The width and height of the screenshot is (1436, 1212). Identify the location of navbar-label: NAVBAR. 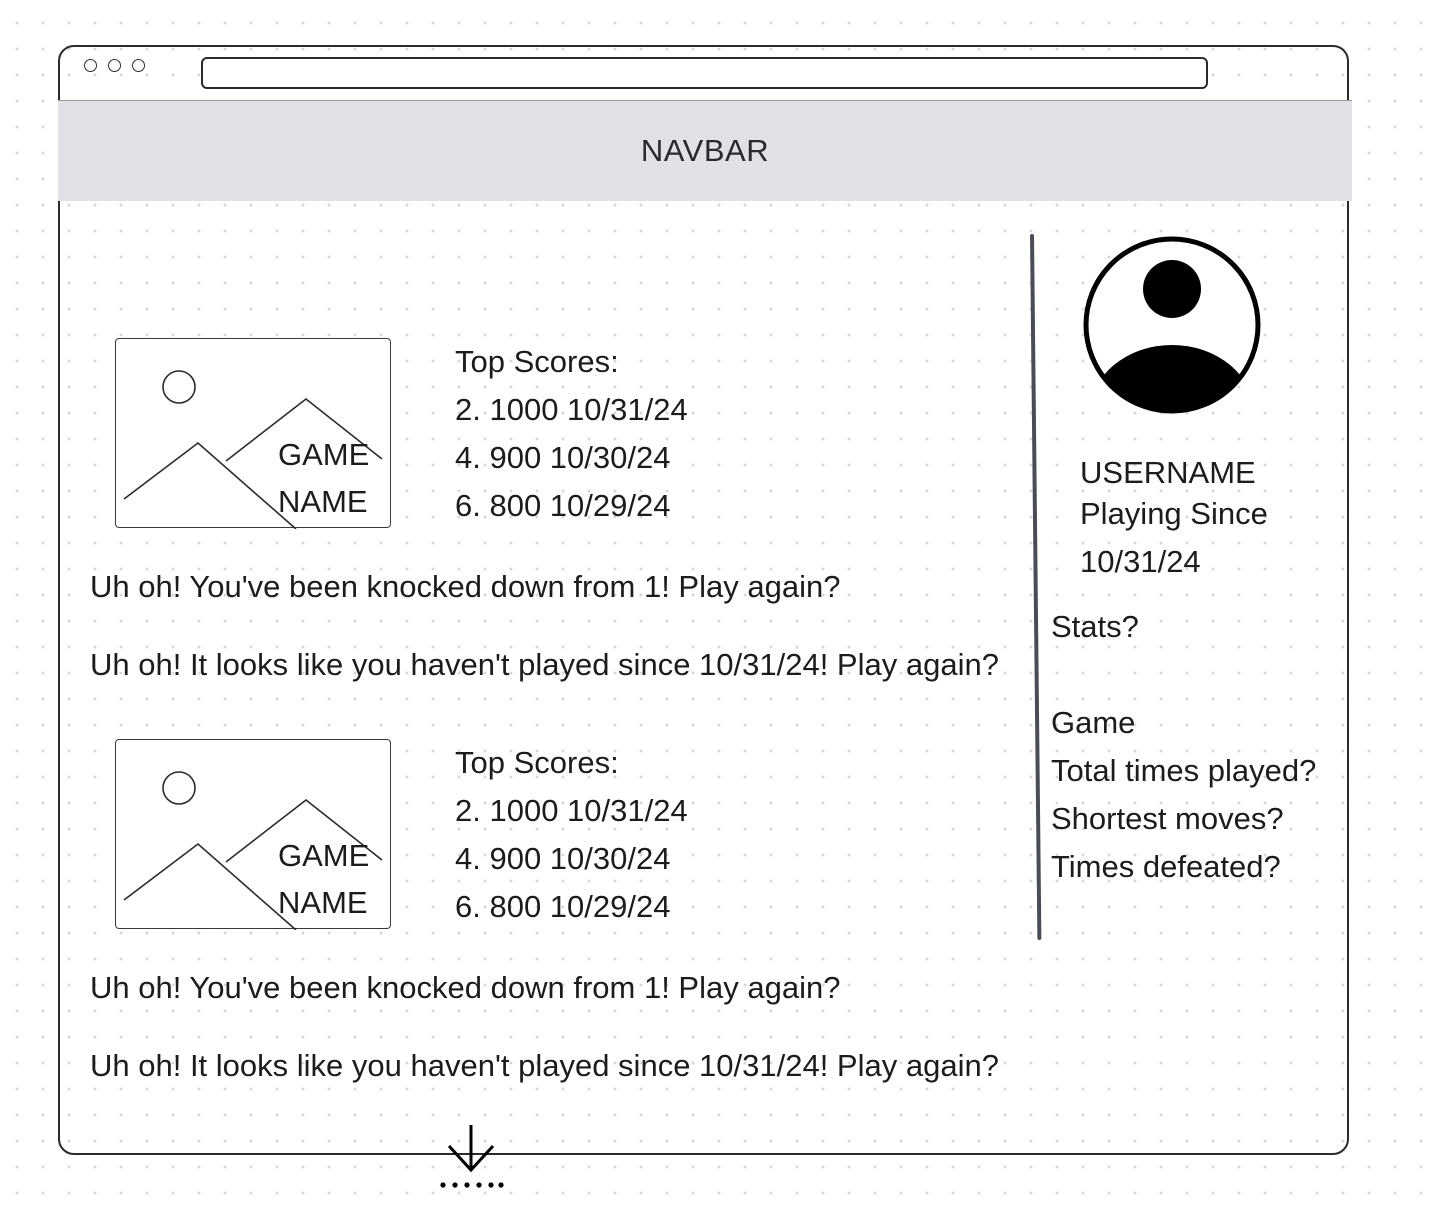
(705, 150).